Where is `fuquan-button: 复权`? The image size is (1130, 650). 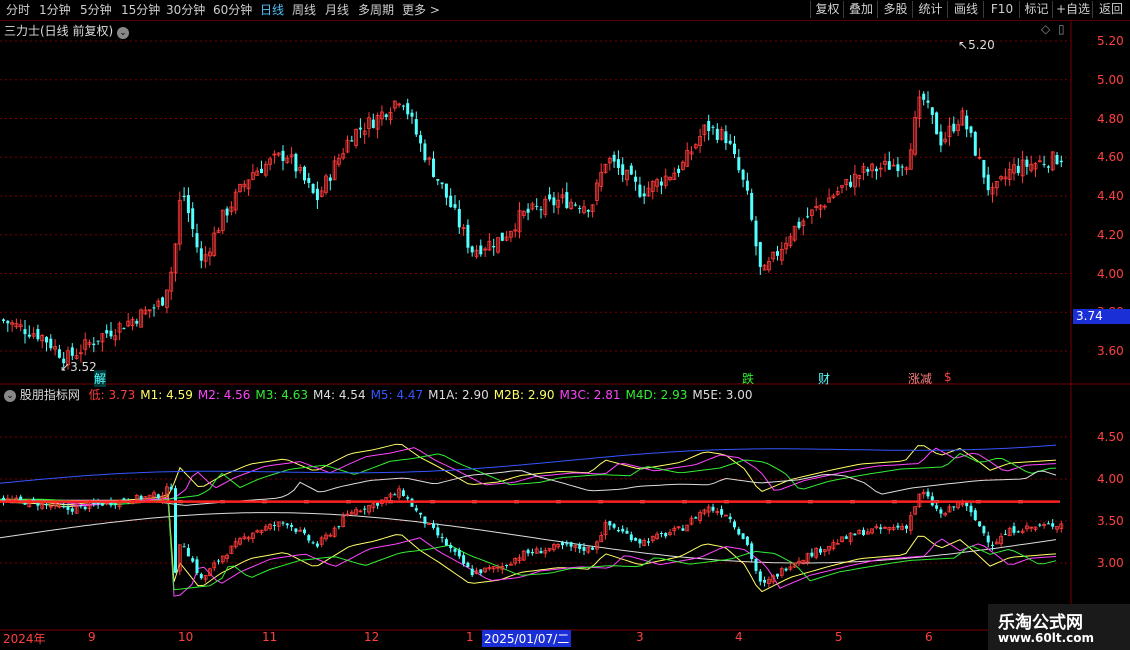
fuquan-button: 复权 is located at coordinates (827, 9).